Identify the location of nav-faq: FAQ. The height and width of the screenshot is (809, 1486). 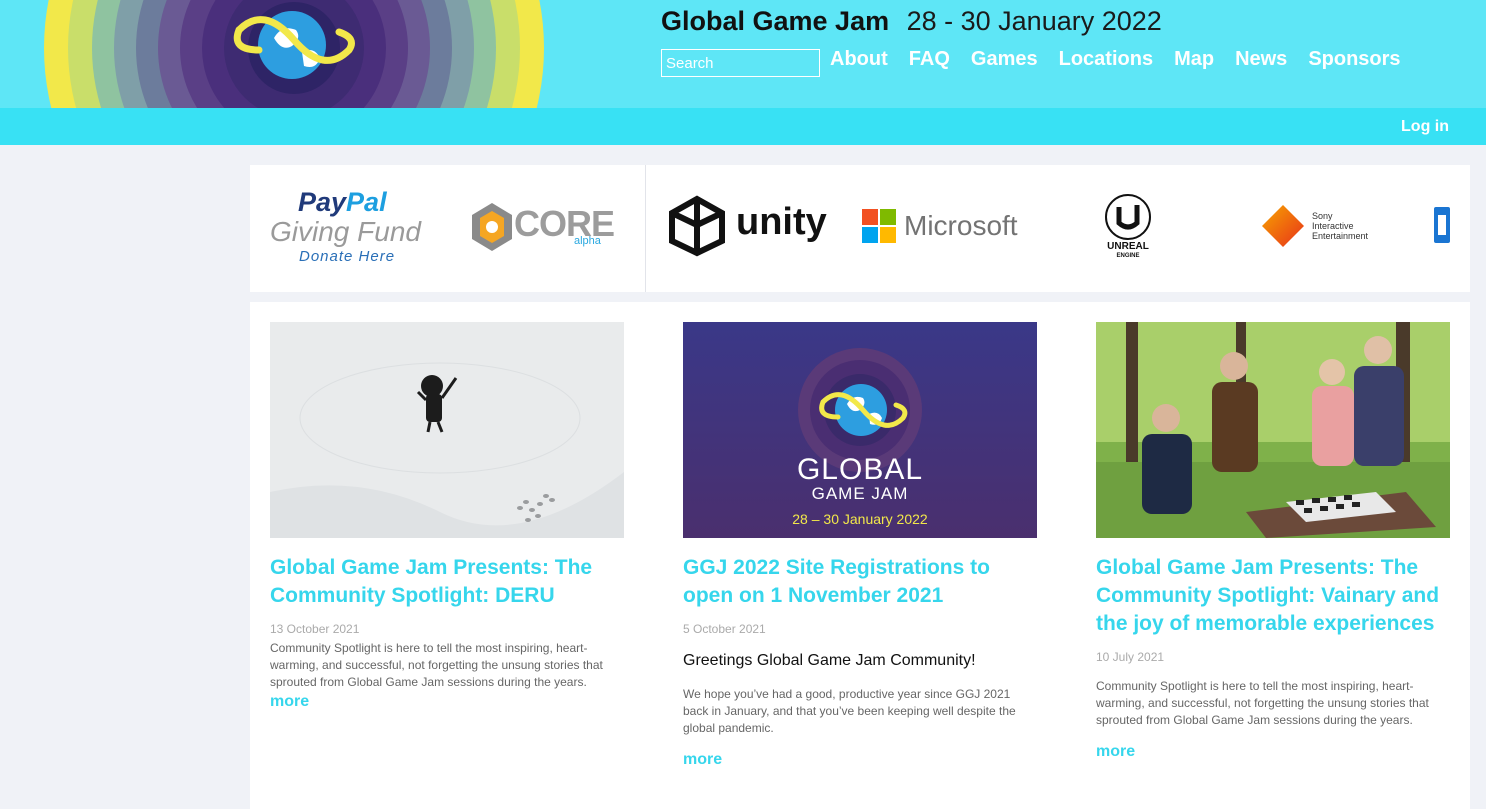
(929, 59).